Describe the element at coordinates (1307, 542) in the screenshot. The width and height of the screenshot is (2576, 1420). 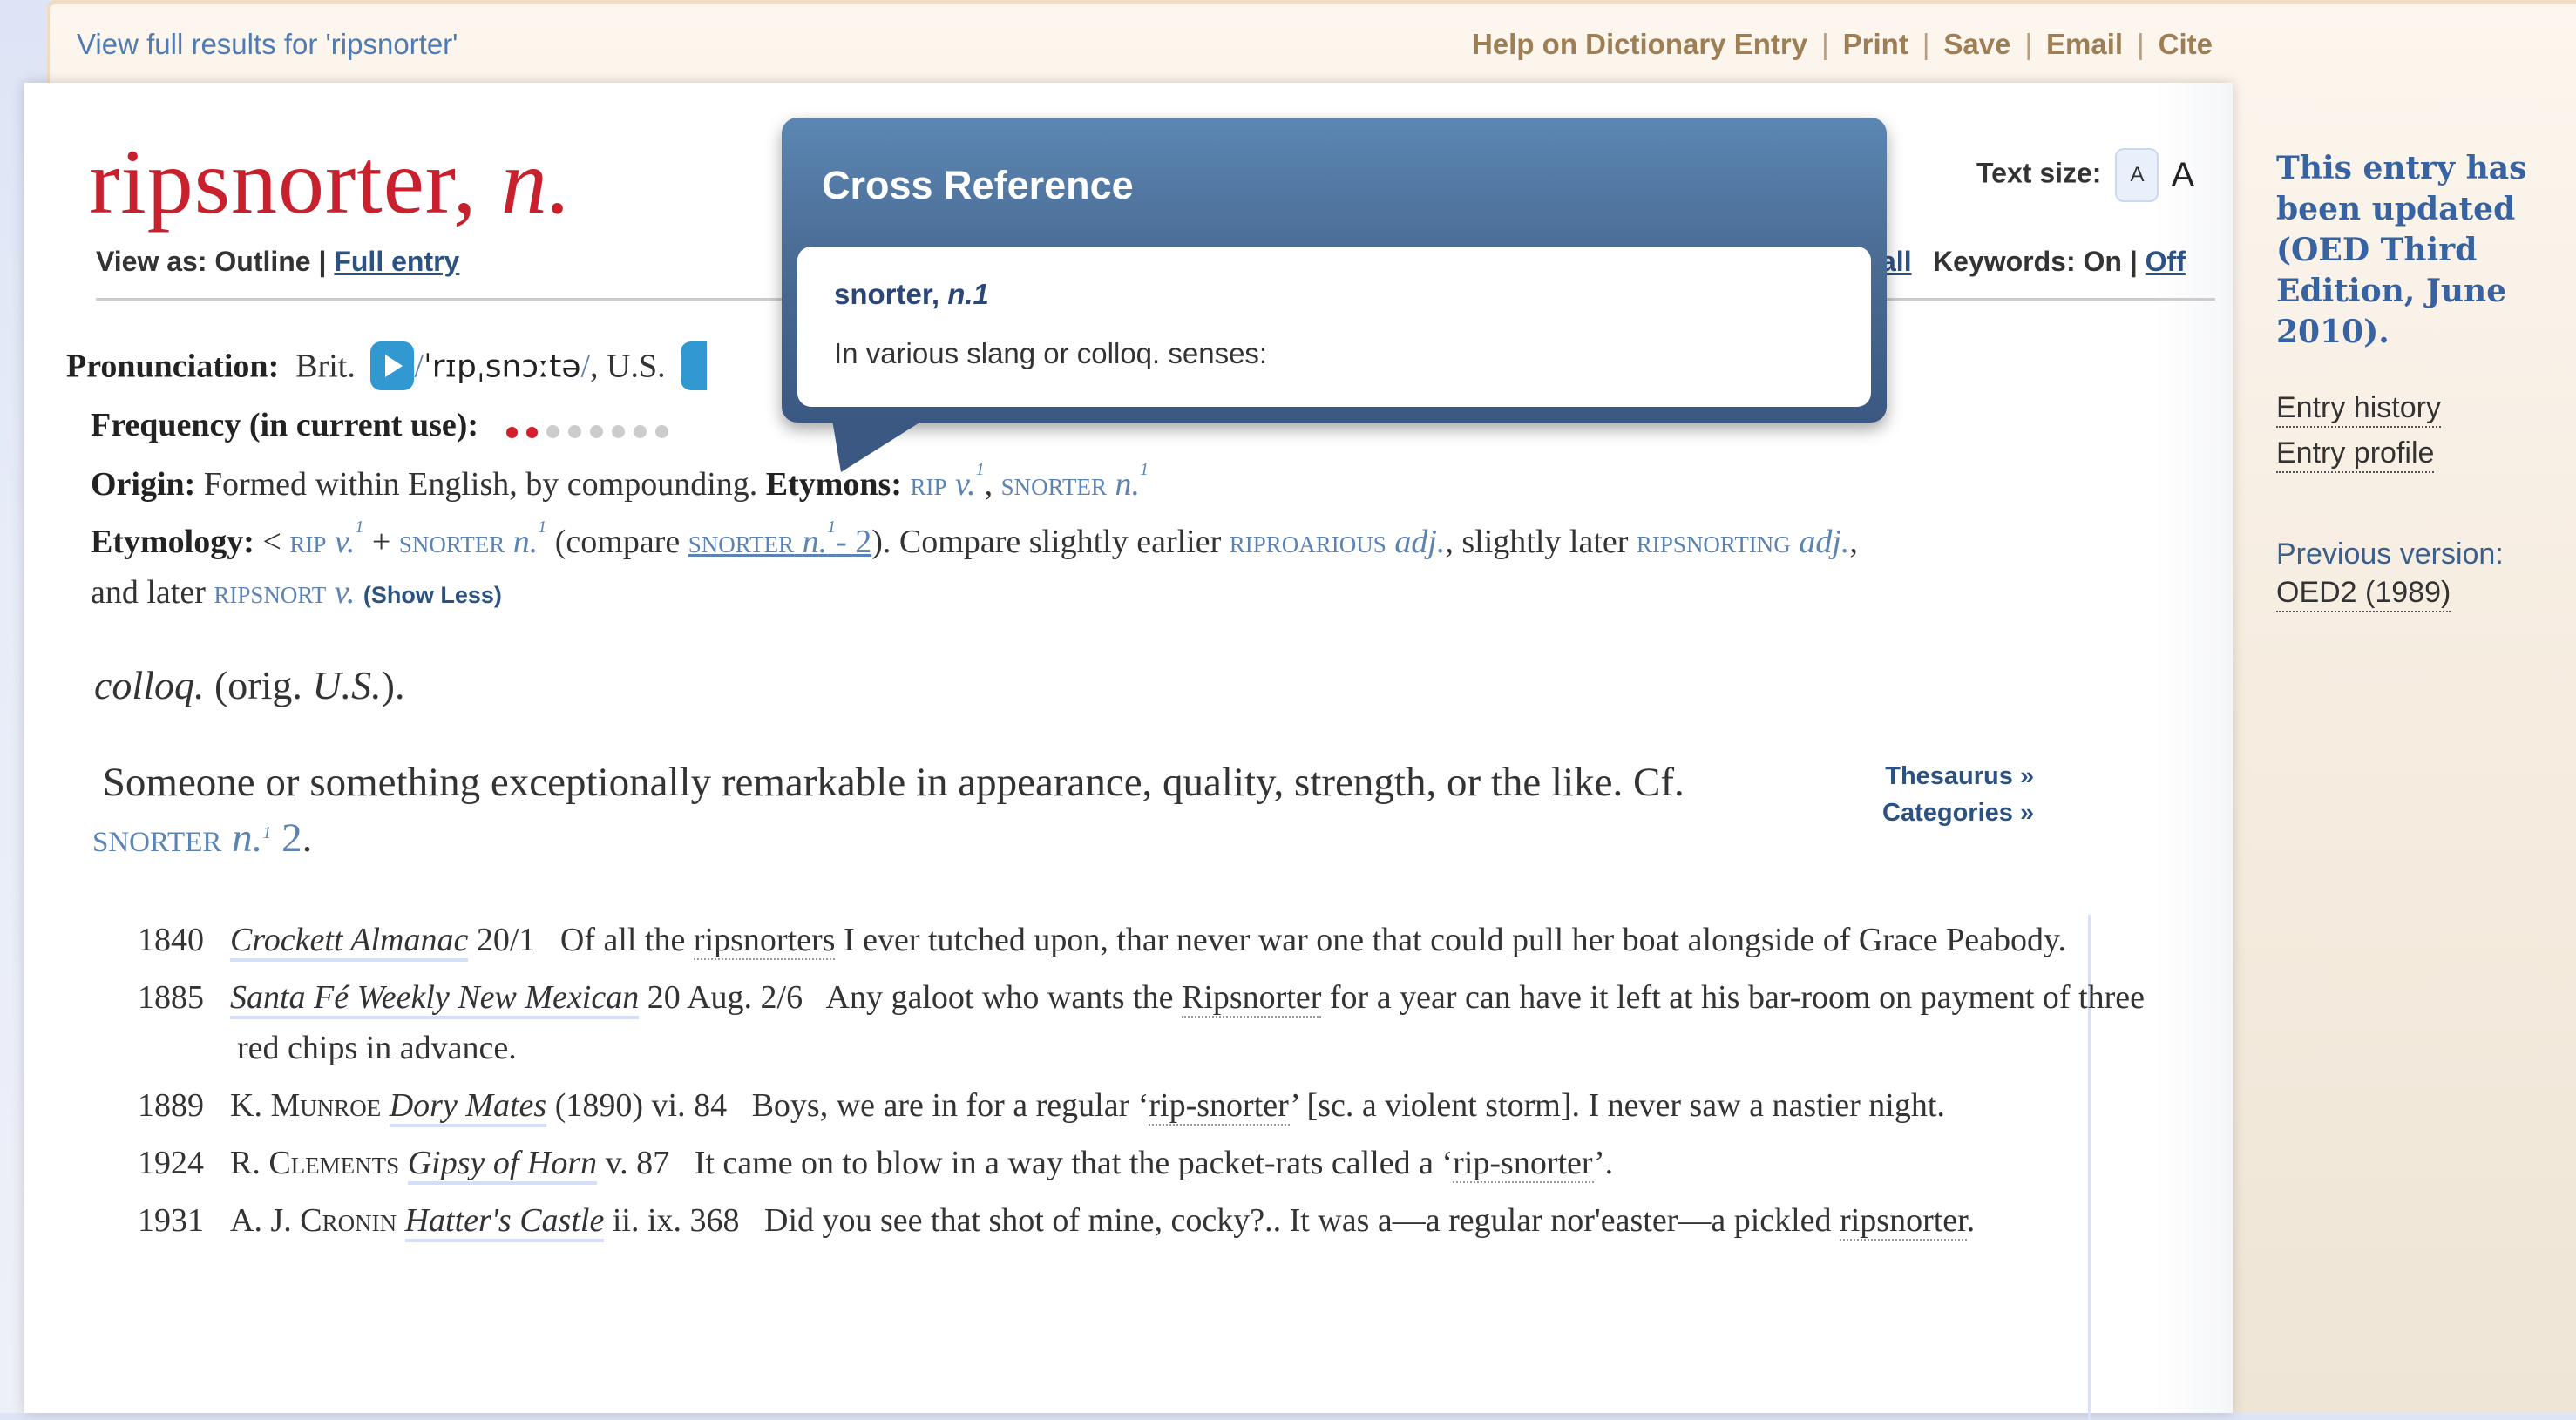
I see `xref-word: riproarious` at that location.